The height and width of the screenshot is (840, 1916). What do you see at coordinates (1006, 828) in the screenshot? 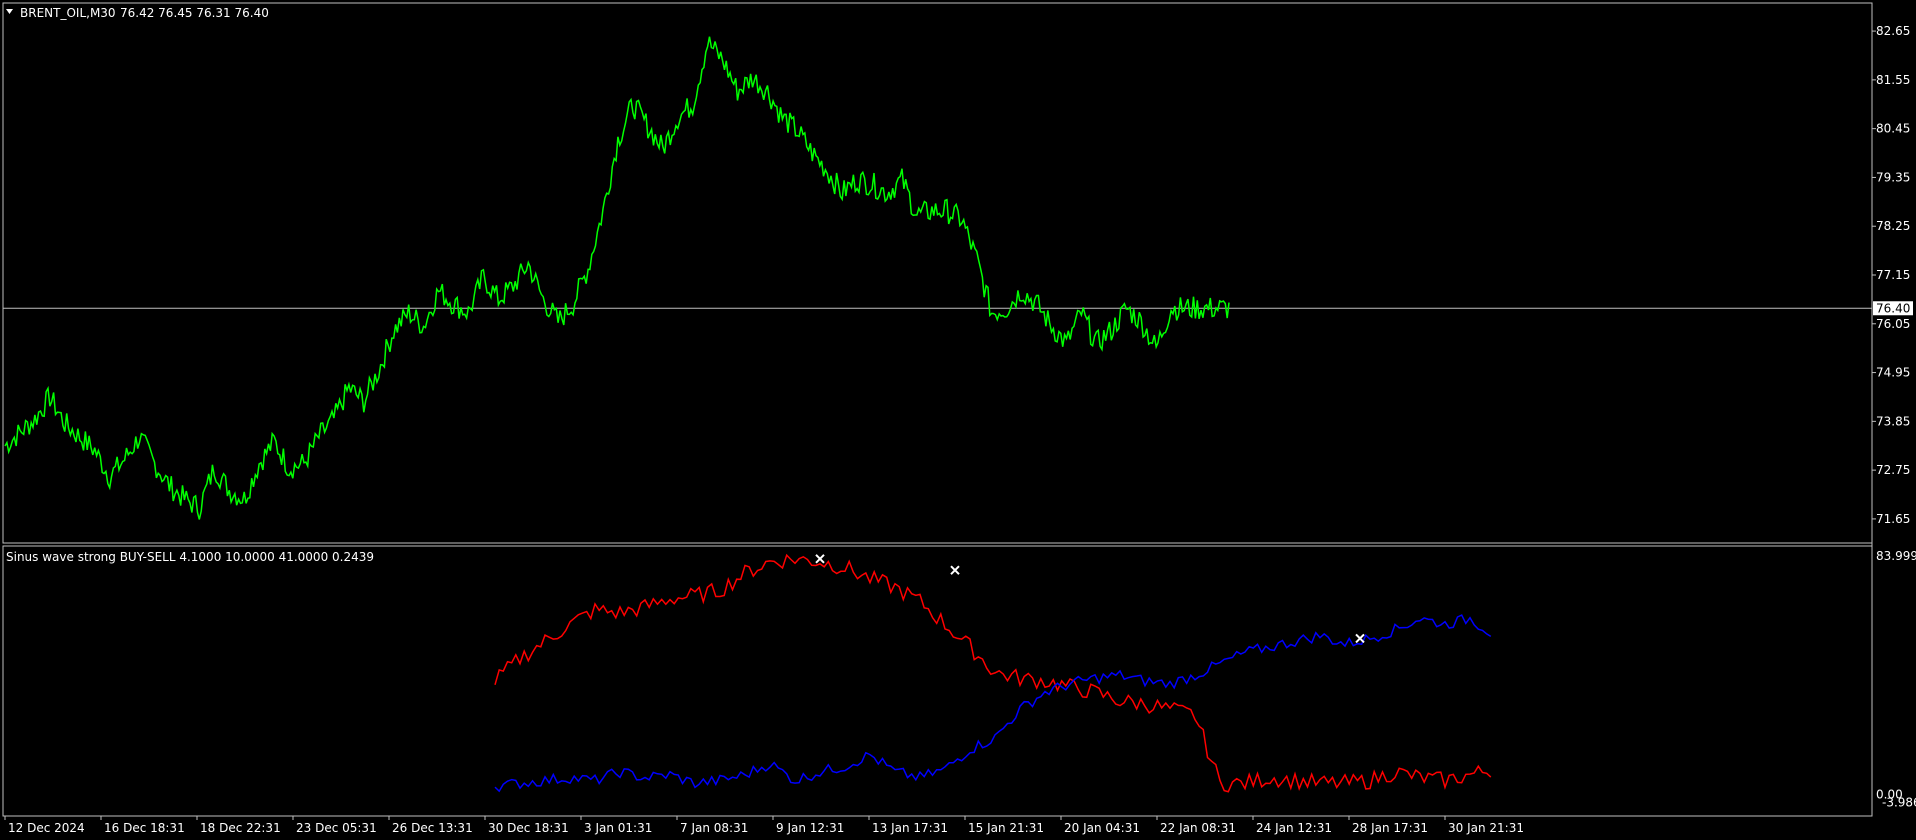
I see `time-tick-label: 15 Jan 21:31` at bounding box center [1006, 828].